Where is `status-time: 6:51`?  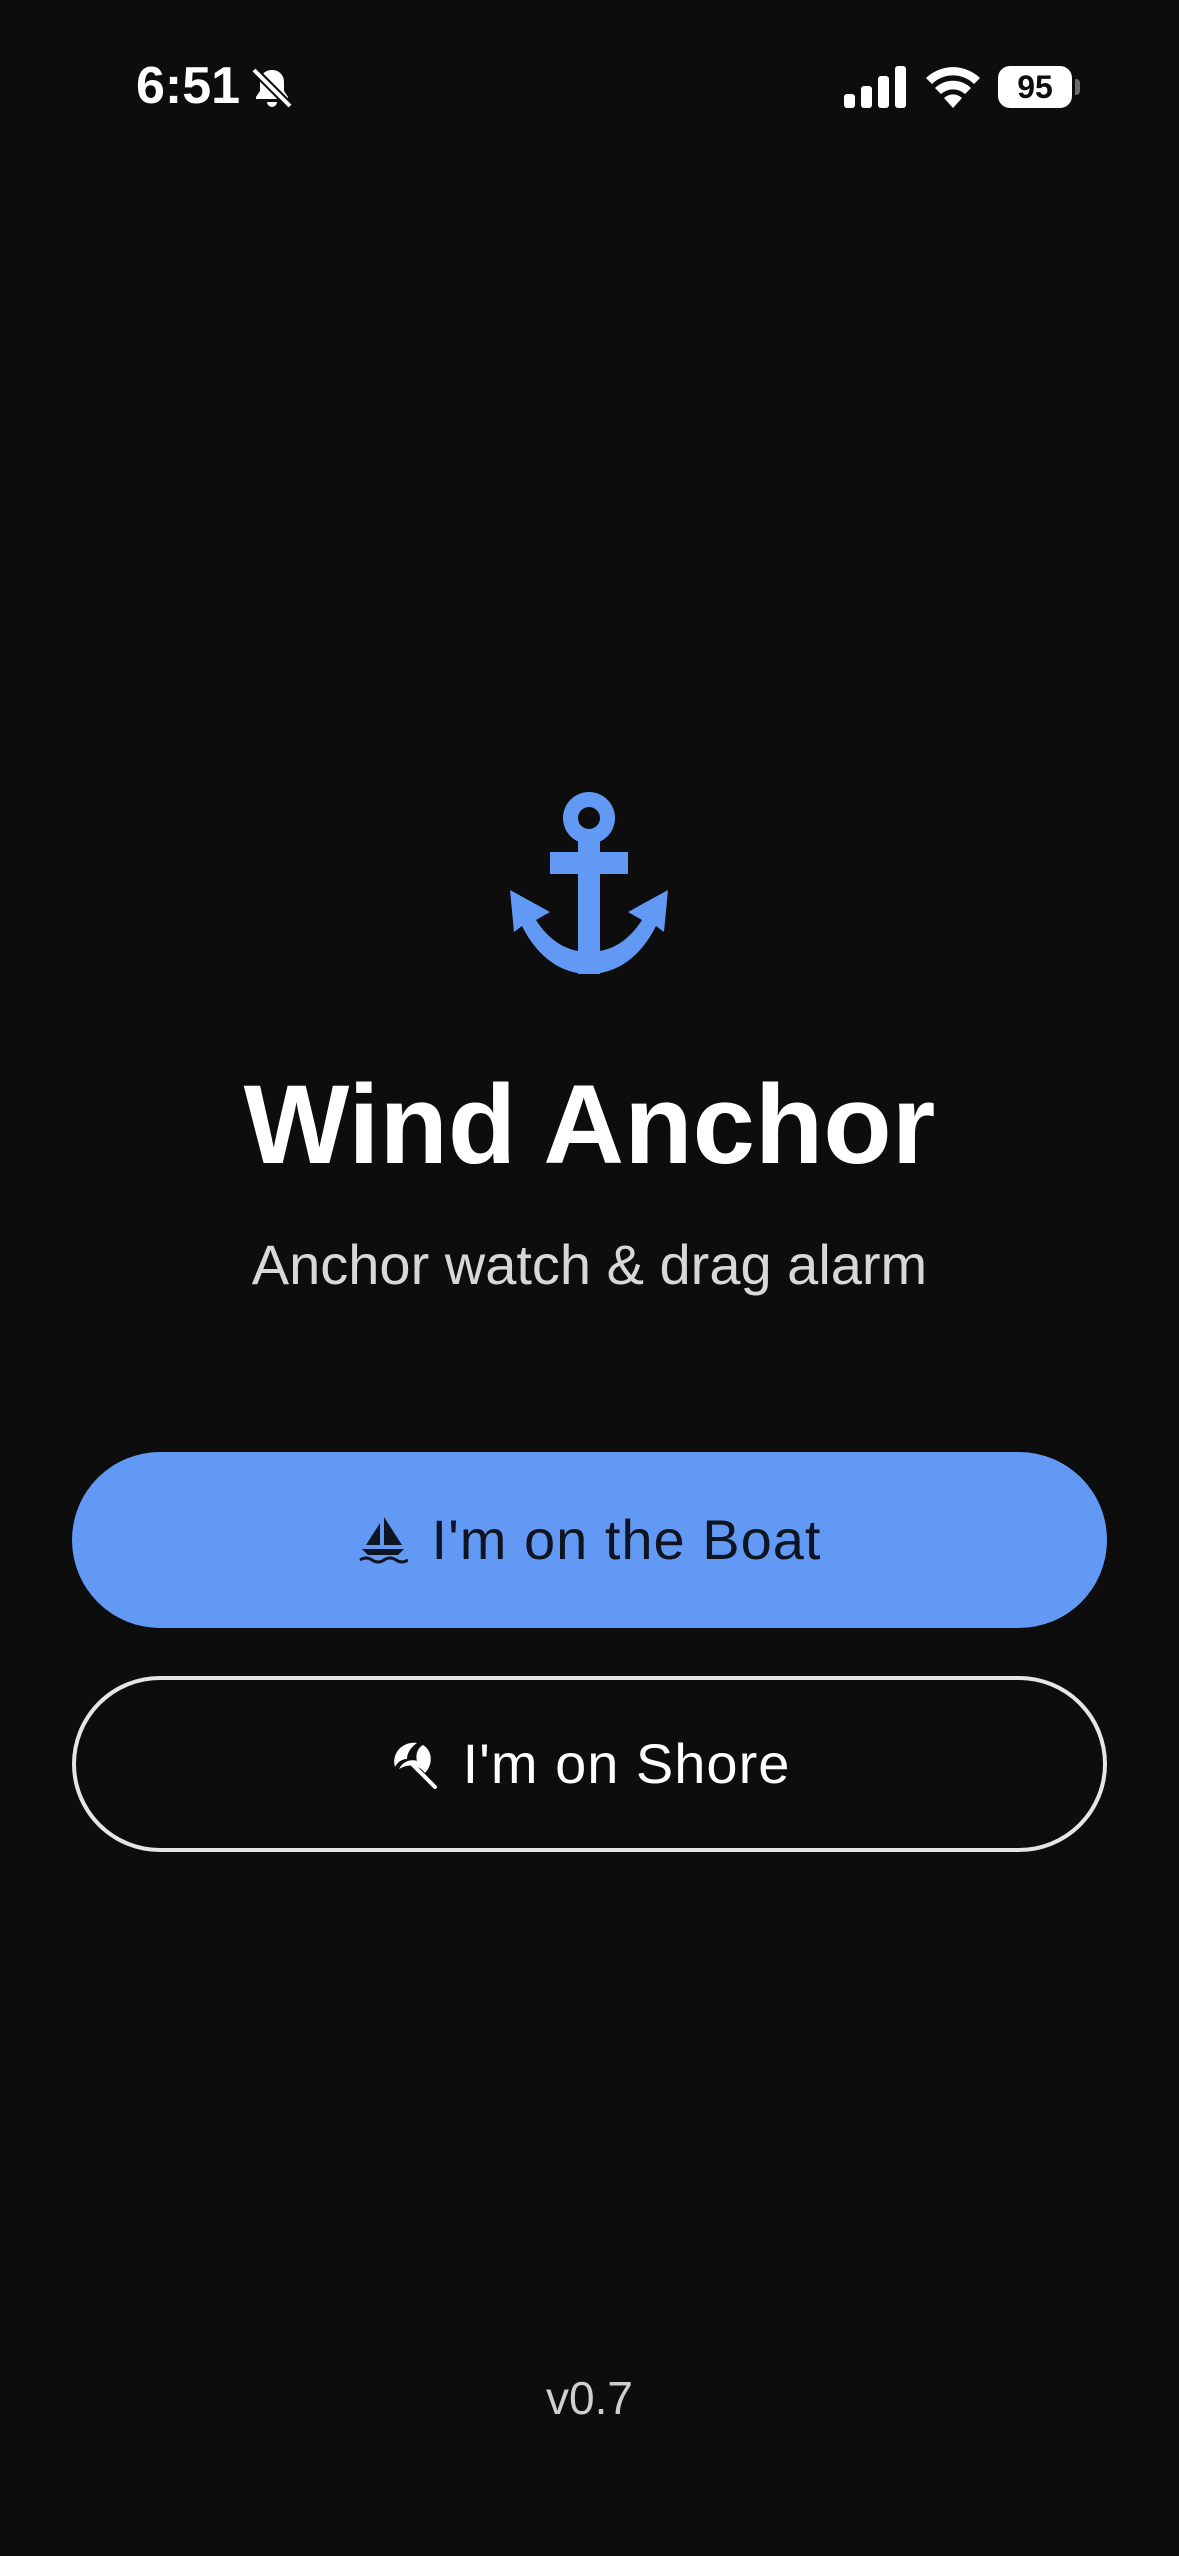
status-time: 6:51 is located at coordinates (188, 86).